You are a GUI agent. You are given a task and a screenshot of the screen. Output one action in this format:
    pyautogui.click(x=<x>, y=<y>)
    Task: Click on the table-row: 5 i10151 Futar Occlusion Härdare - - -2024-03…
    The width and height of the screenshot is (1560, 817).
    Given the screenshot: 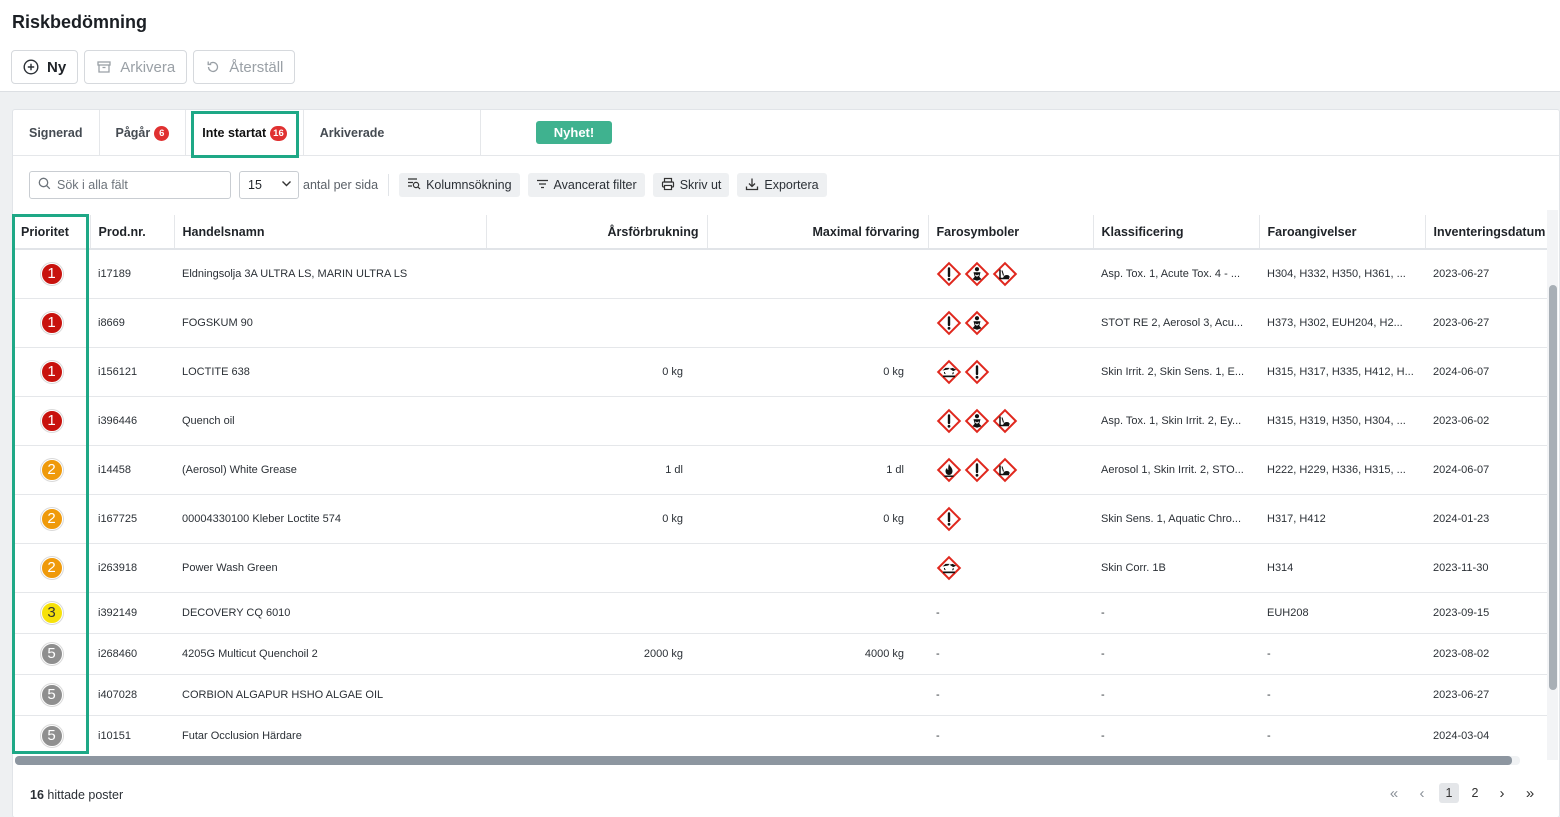 What is the action you would take?
    pyautogui.click(x=780, y=735)
    